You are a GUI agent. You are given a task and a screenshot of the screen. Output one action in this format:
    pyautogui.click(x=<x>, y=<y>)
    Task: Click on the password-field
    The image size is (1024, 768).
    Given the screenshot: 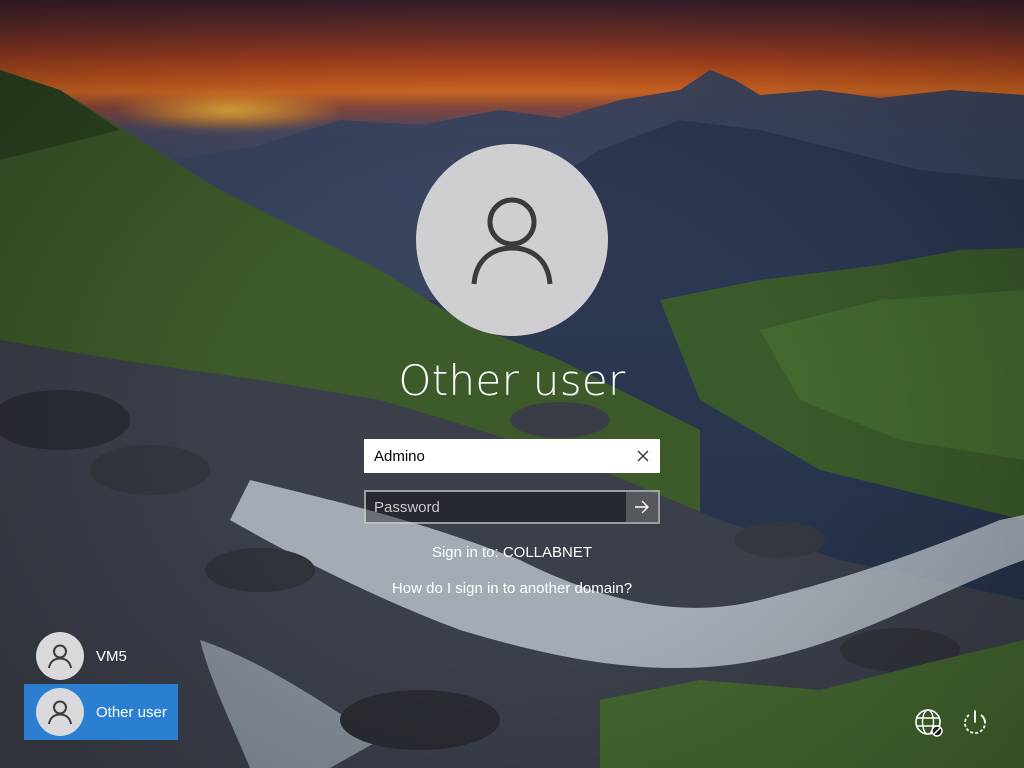 What is the action you would take?
    pyautogui.click(x=512, y=507)
    